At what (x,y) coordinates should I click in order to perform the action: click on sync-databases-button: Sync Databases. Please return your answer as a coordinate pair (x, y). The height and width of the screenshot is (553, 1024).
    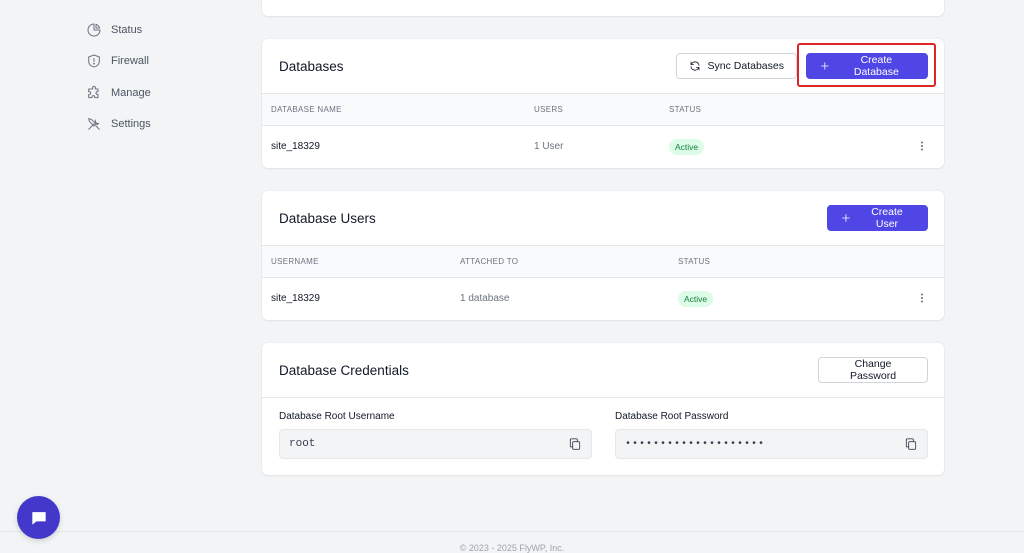
    Looking at the image, I should click on (736, 66).